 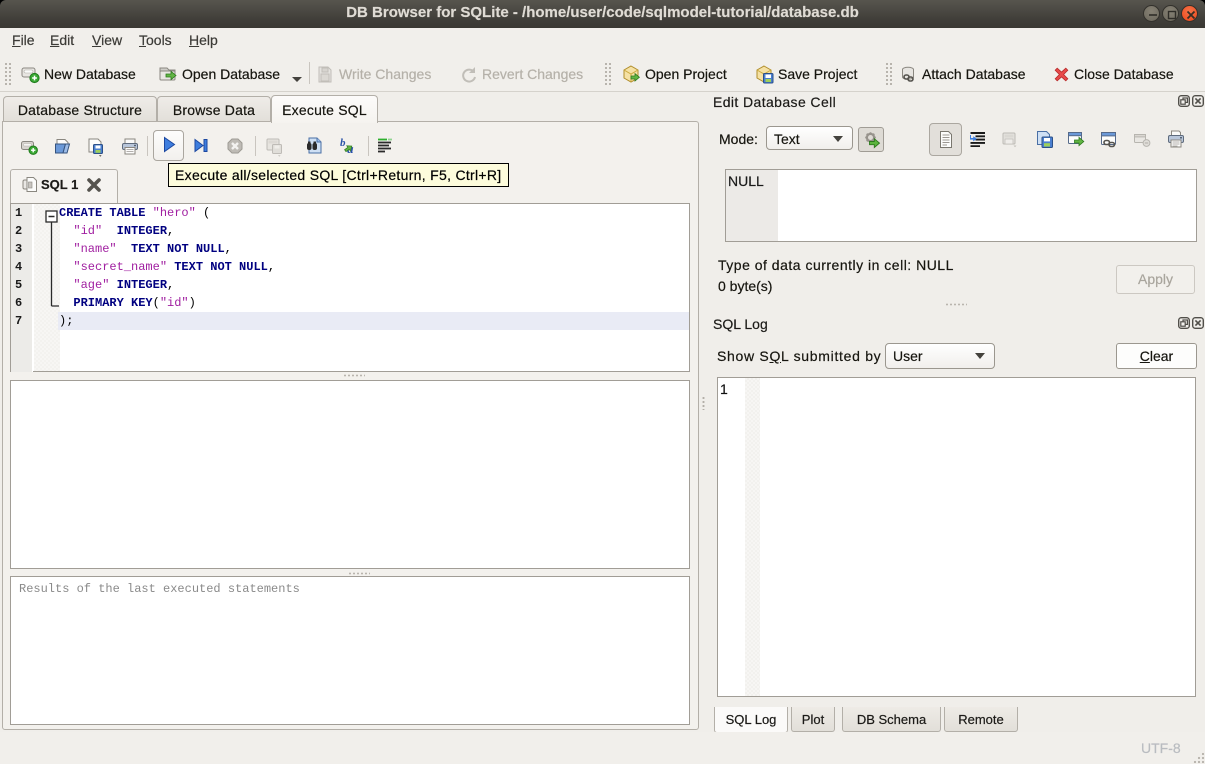 I want to click on svg-text: b, so click(x=343, y=143).